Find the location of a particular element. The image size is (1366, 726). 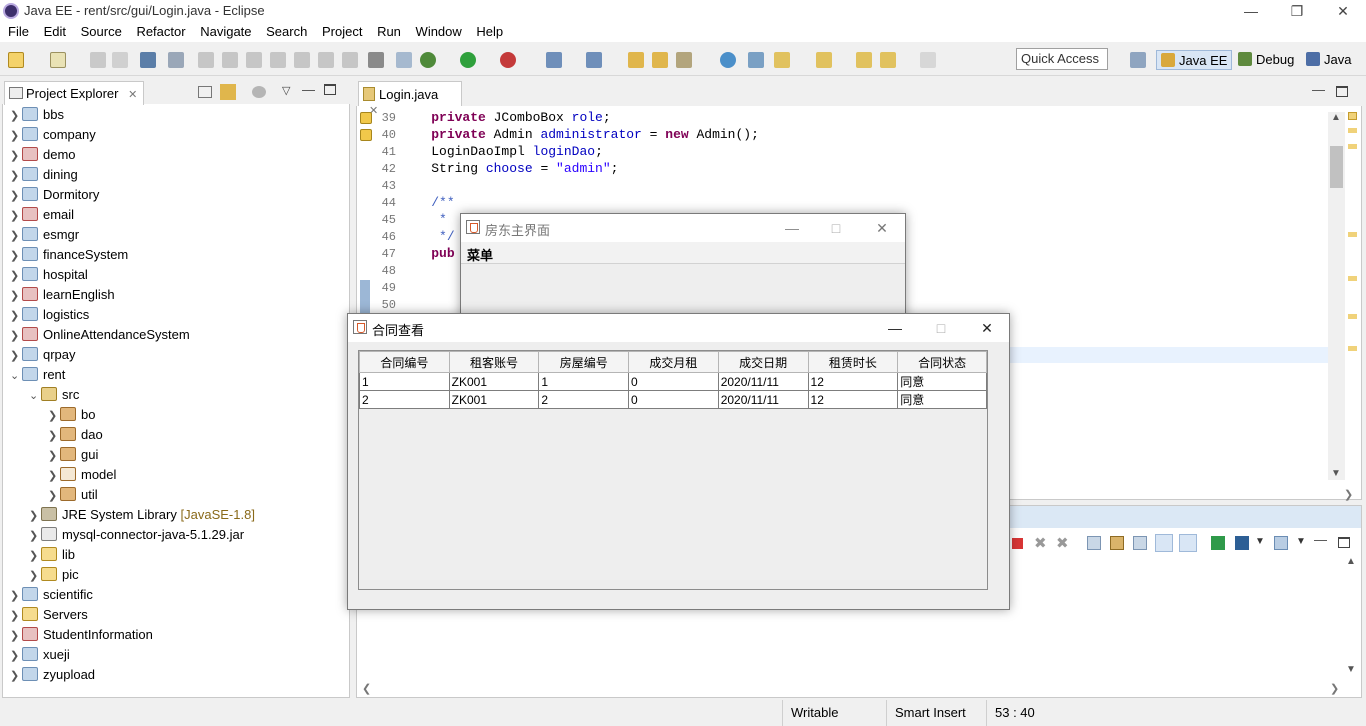

quick-access-input: Quick Access is located at coordinates (1062, 59).